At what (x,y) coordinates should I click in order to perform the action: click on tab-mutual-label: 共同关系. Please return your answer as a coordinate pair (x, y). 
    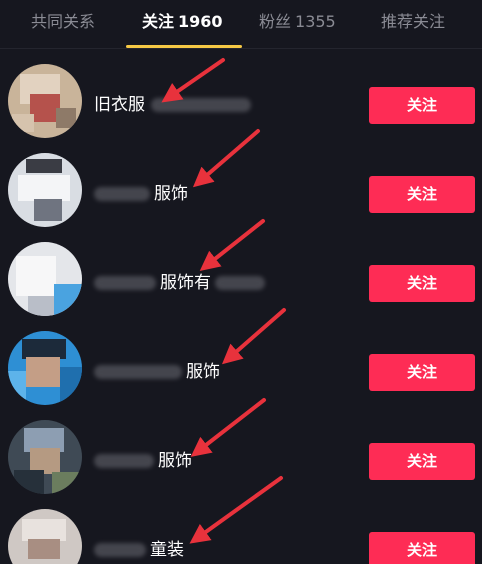
    Looking at the image, I should click on (63, 21).